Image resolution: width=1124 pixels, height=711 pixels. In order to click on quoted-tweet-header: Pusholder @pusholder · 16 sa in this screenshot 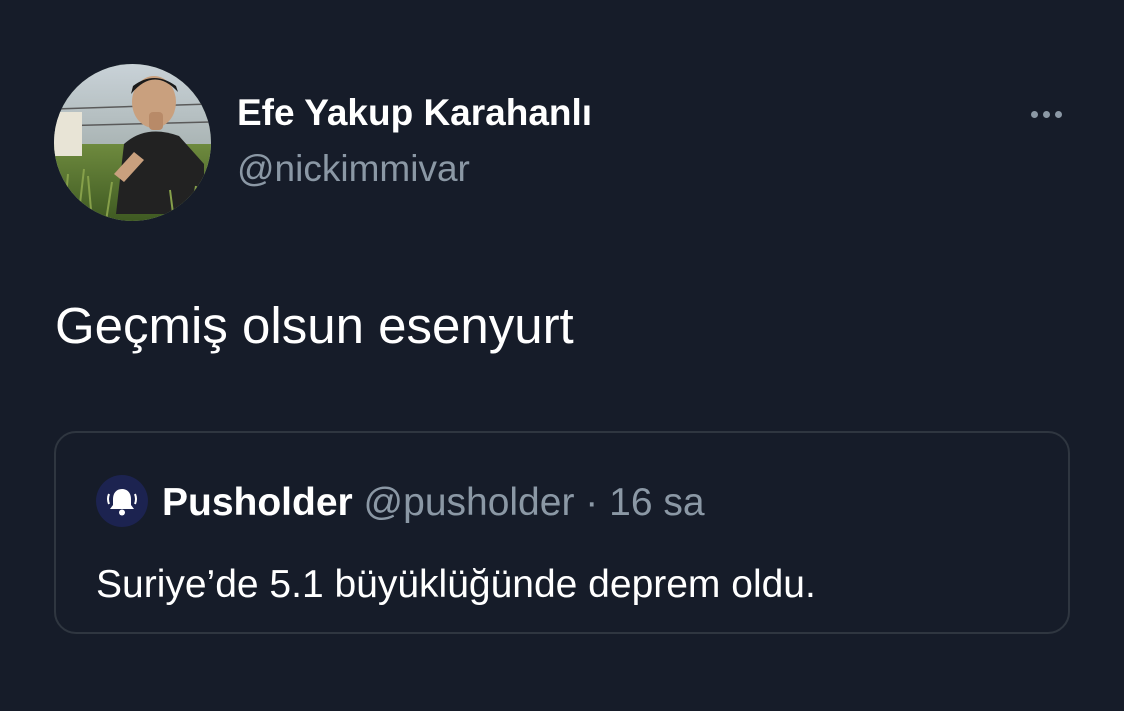, I will do `click(433, 503)`.